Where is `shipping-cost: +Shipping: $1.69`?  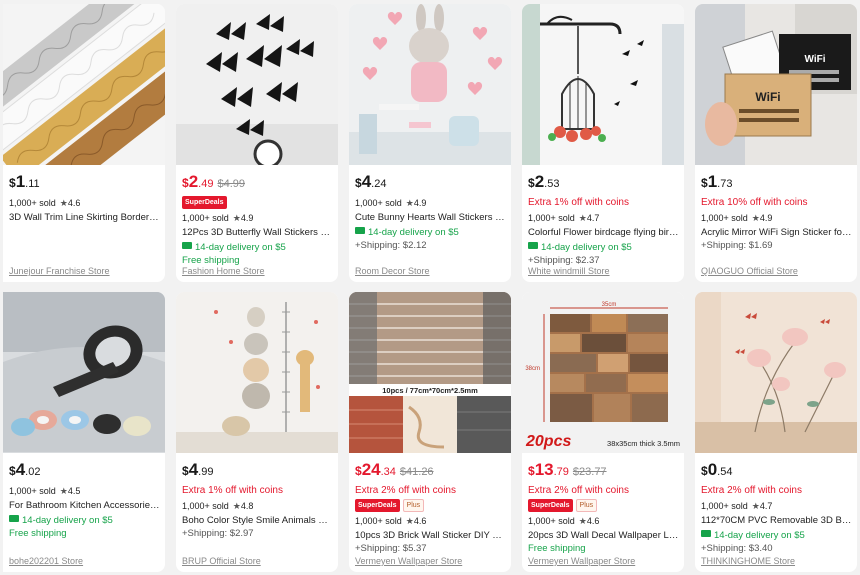
shipping-cost: +Shipping: $1.69 is located at coordinates (737, 245).